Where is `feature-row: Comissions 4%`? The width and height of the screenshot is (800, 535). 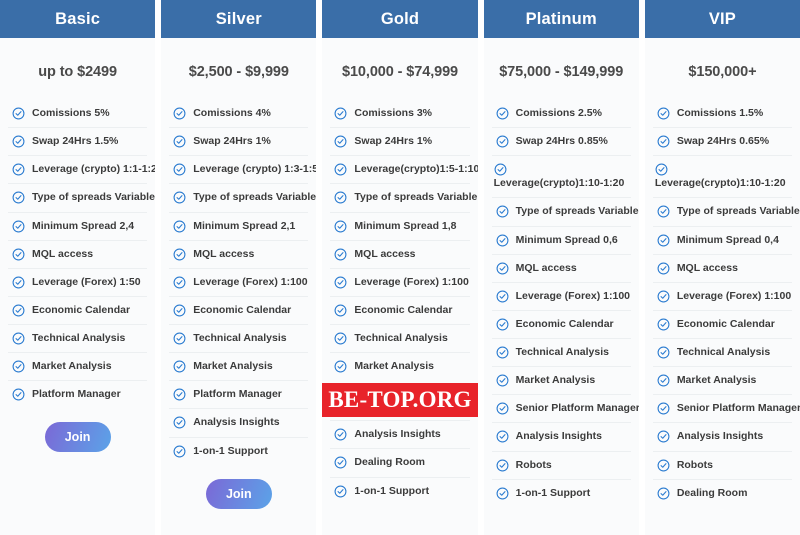 feature-row: Comissions 4% is located at coordinates (238, 113).